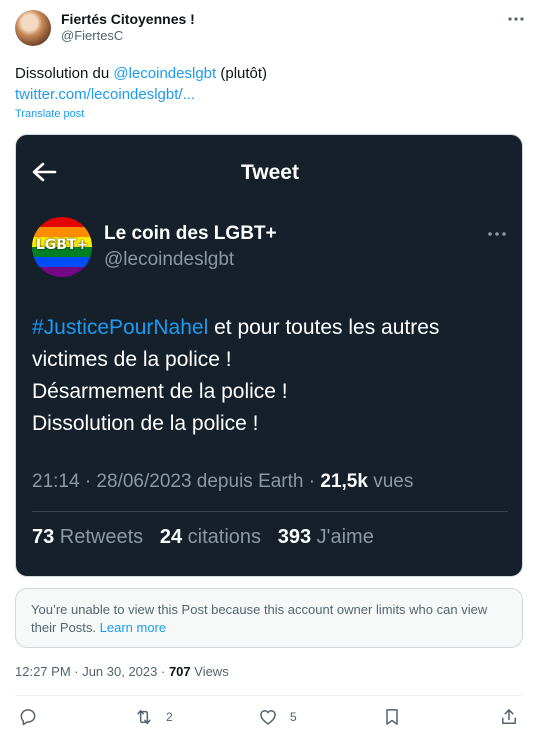 Image resolution: width=545 pixels, height=733 pixels. Describe the element at coordinates (294, 537) in the screenshot. I see `card-likes-count: 393` at that location.